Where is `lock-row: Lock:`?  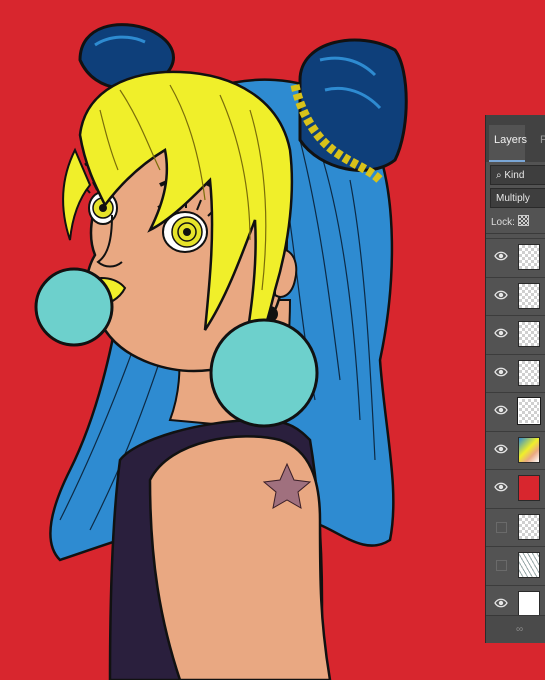
lock-row: Lock: is located at coordinates (510, 221).